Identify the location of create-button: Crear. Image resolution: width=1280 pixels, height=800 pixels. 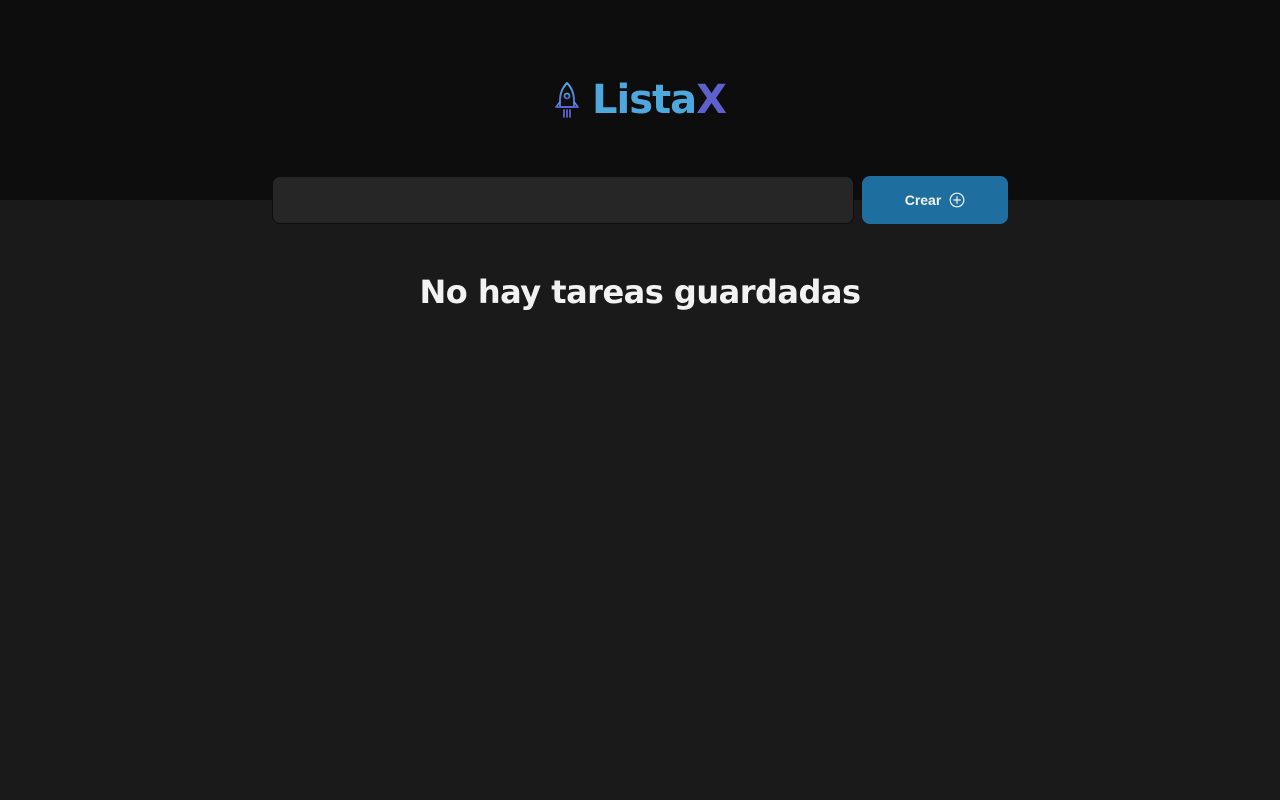
(935, 200).